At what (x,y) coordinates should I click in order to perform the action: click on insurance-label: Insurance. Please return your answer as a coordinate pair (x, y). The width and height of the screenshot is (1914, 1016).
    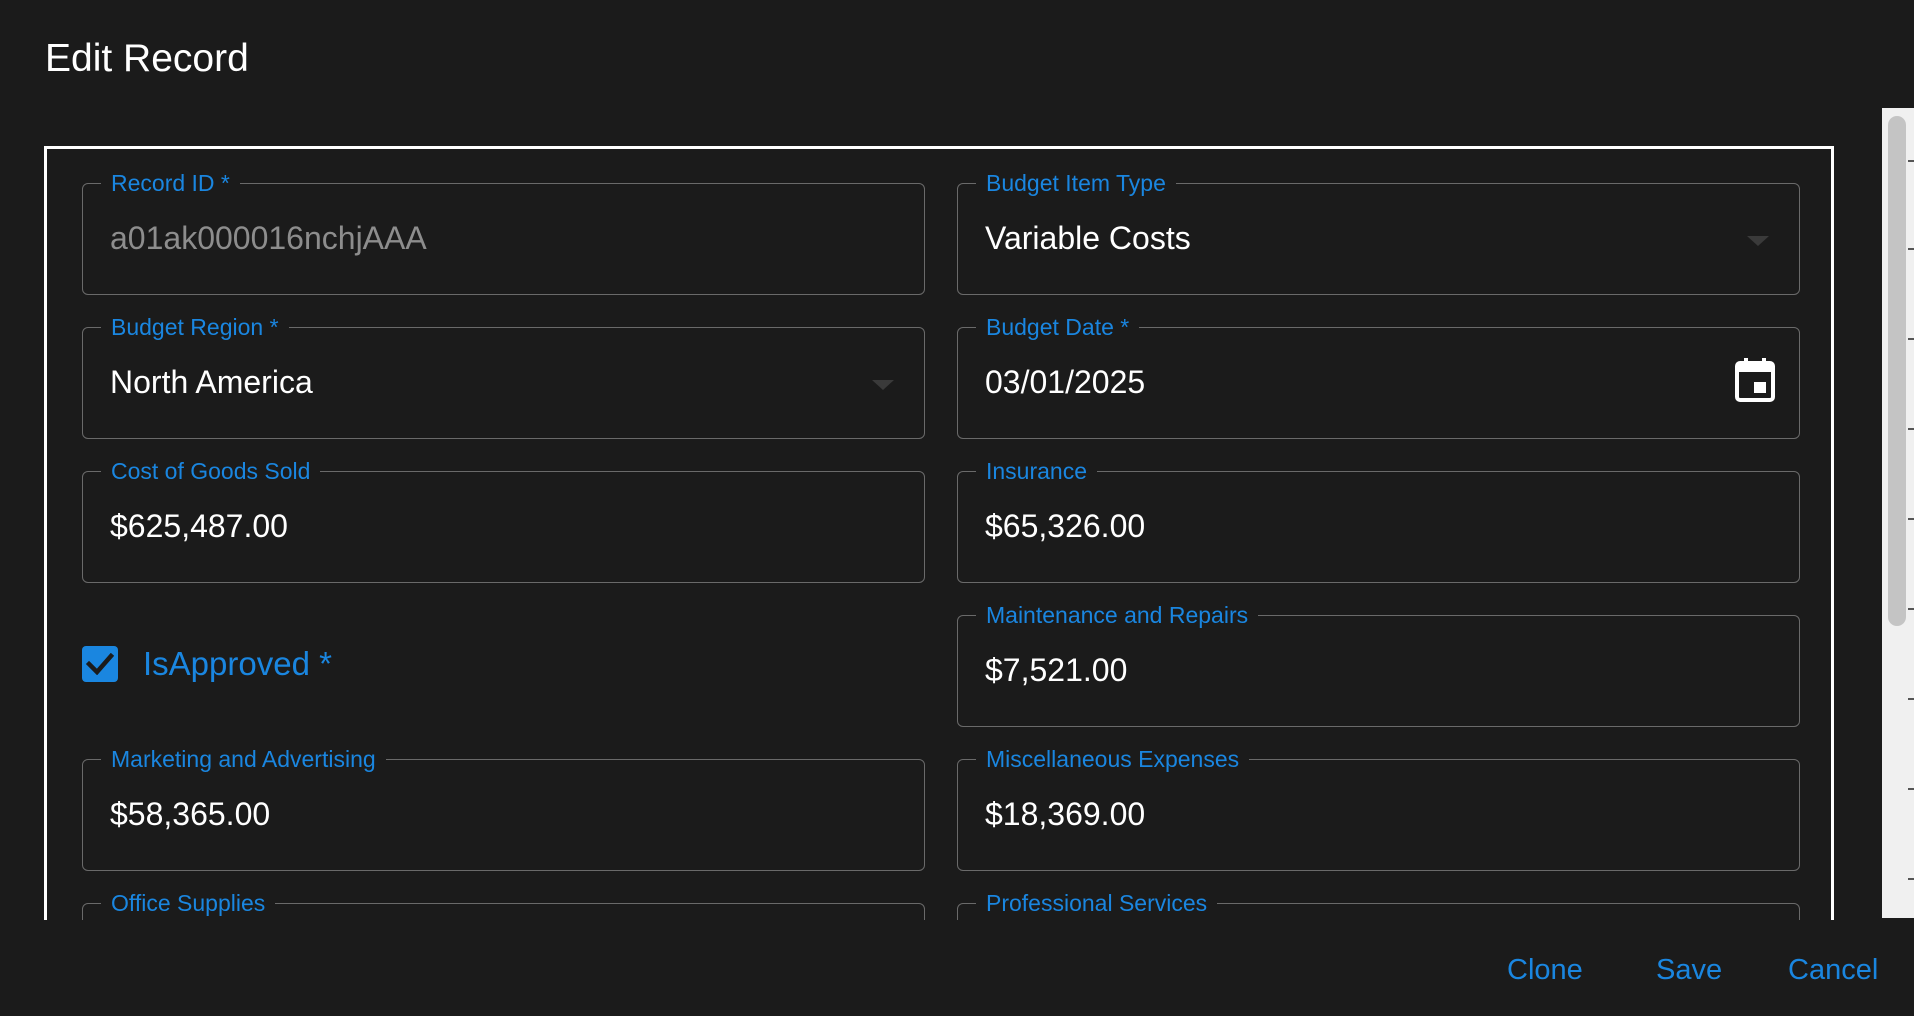
    Looking at the image, I should click on (1037, 471).